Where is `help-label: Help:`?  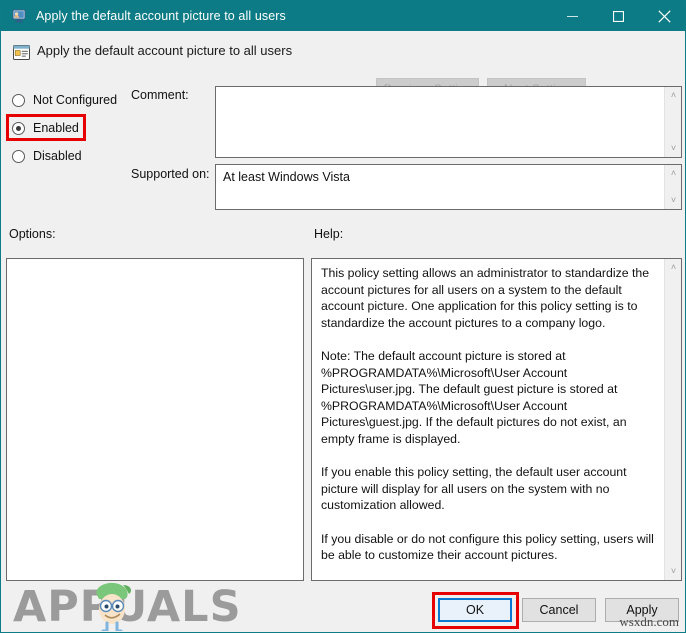 help-label: Help: is located at coordinates (329, 234).